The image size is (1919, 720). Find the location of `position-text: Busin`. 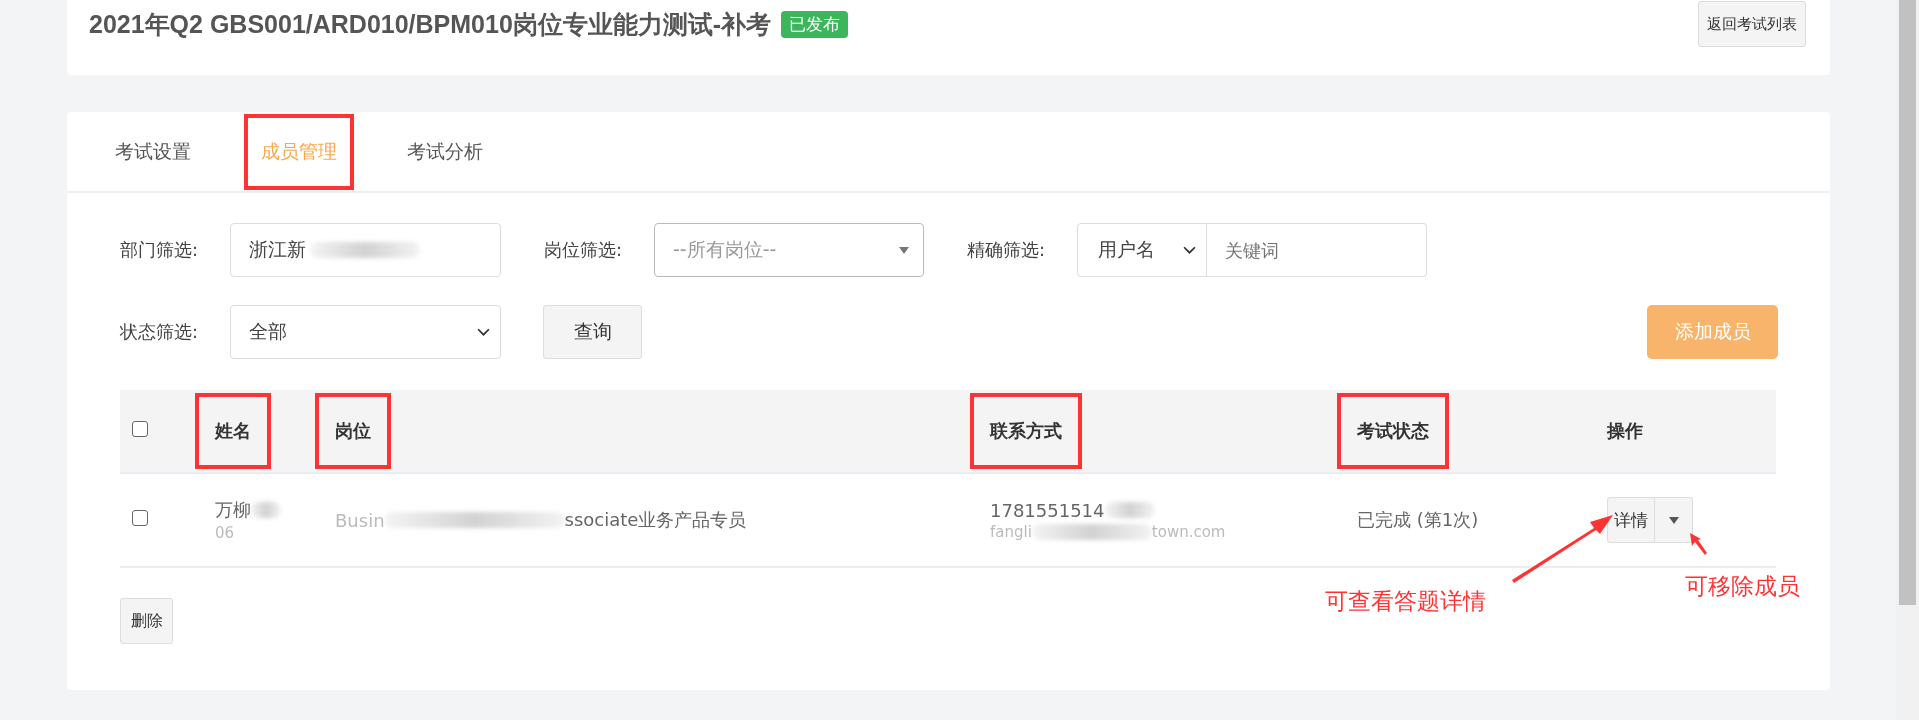

position-text: Busin is located at coordinates (360, 520).